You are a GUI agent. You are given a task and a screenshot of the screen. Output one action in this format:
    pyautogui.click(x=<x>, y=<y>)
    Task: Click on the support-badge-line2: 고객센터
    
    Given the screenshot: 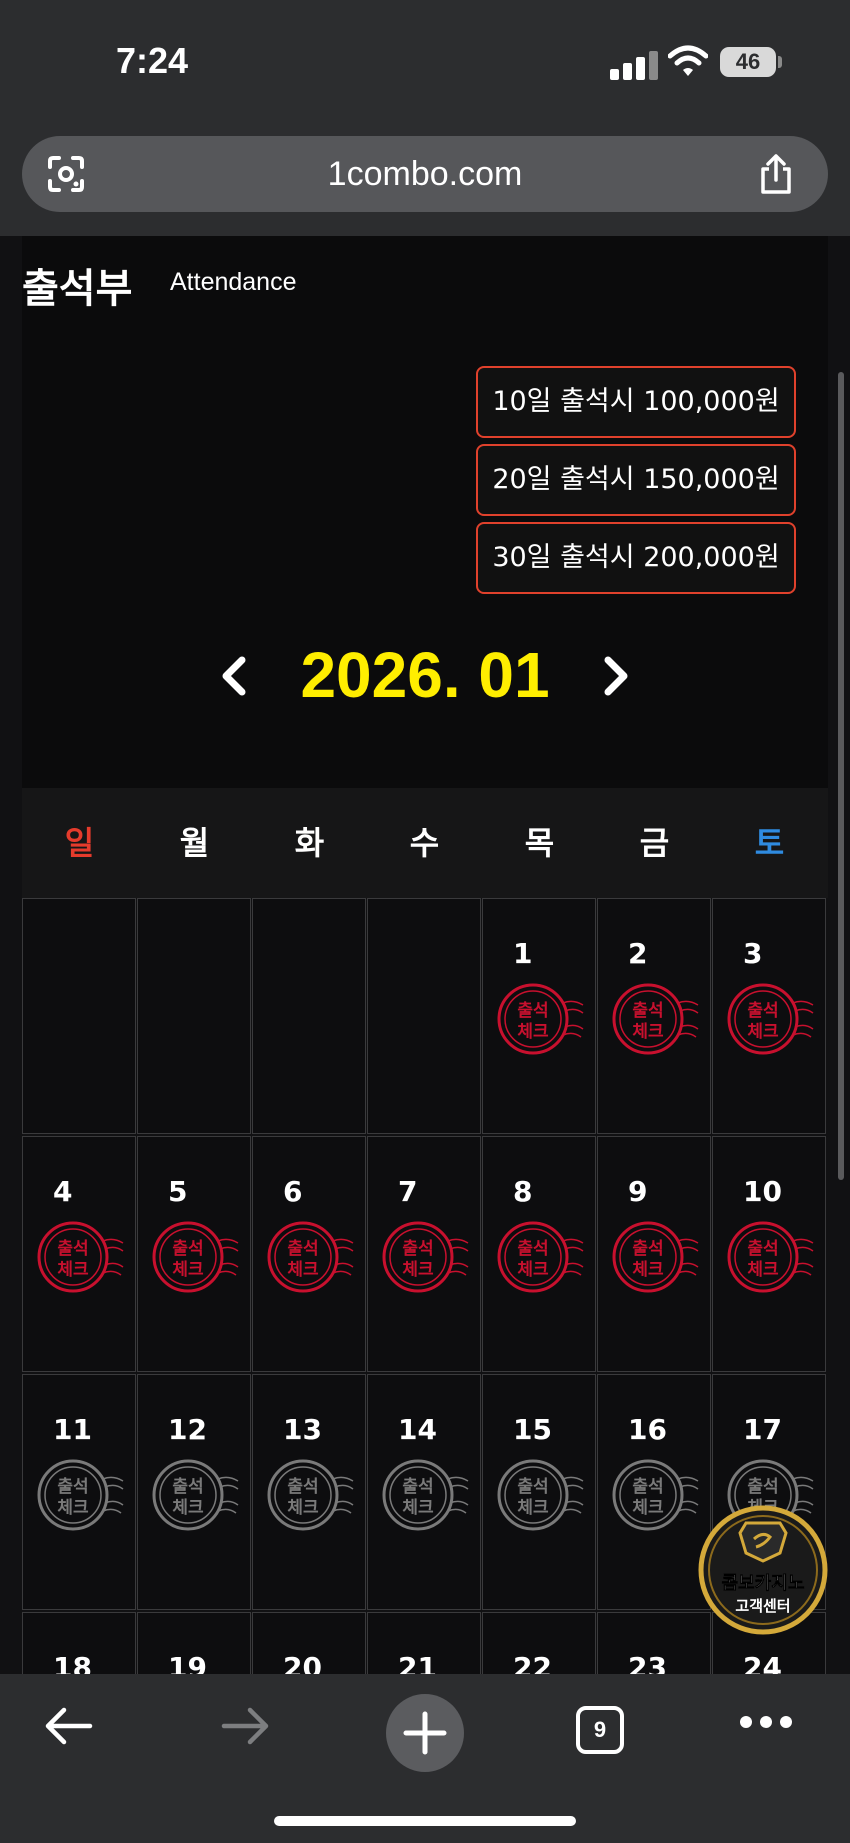 What is the action you would take?
    pyautogui.click(x=762, y=1606)
    